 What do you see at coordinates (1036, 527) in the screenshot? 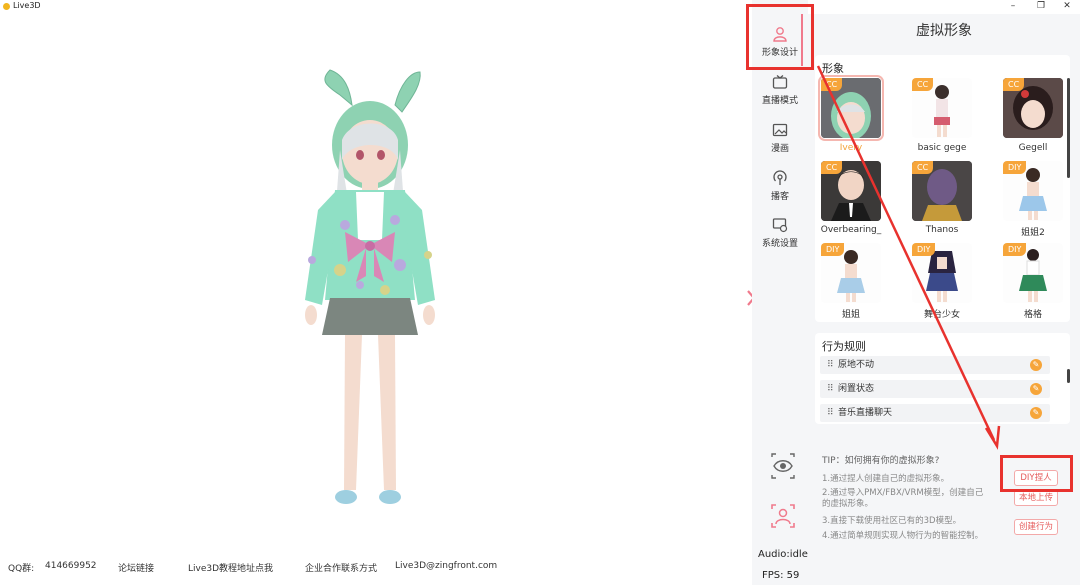
I see `create-rule-button: 创建行为` at bounding box center [1036, 527].